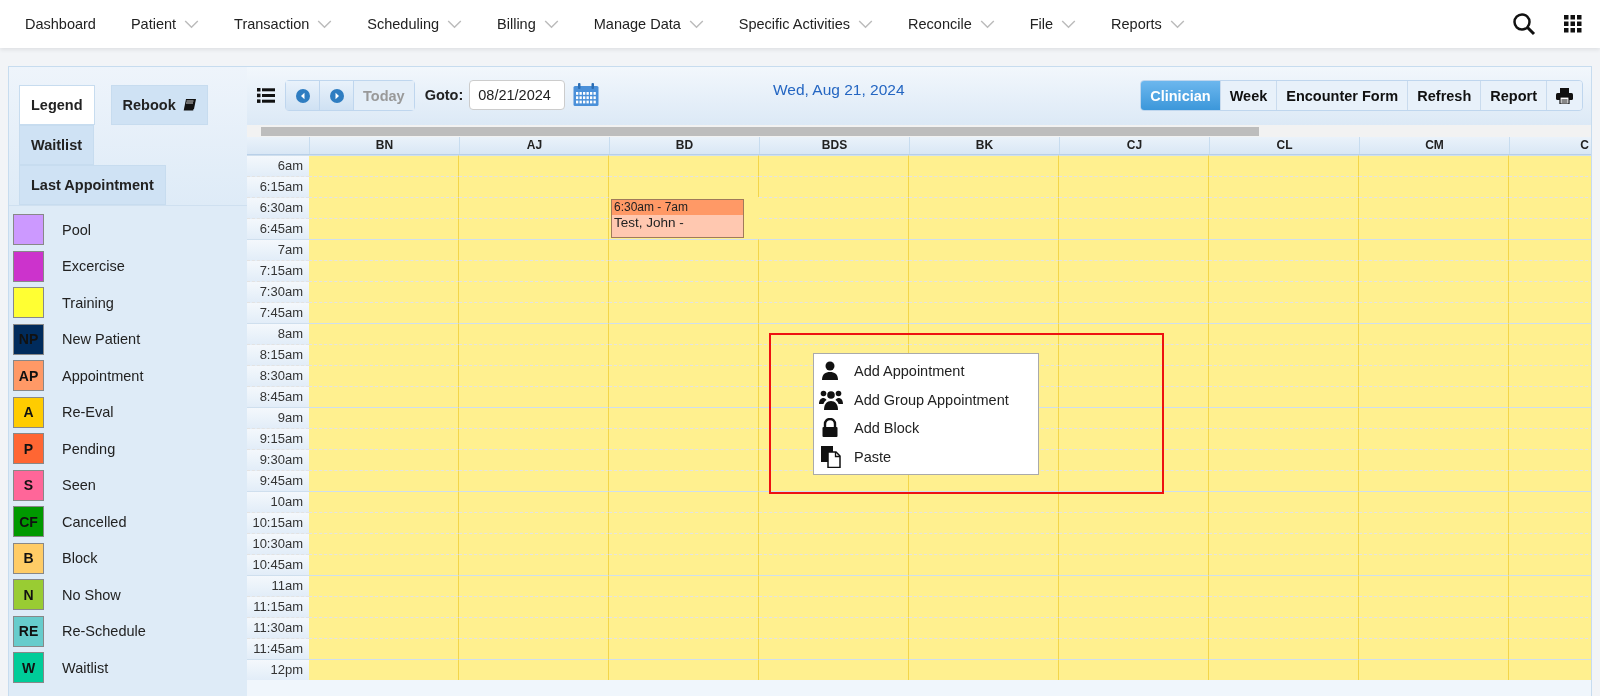 This screenshot has width=1600, height=696. I want to click on view-button: Encounter Form, so click(1343, 95).